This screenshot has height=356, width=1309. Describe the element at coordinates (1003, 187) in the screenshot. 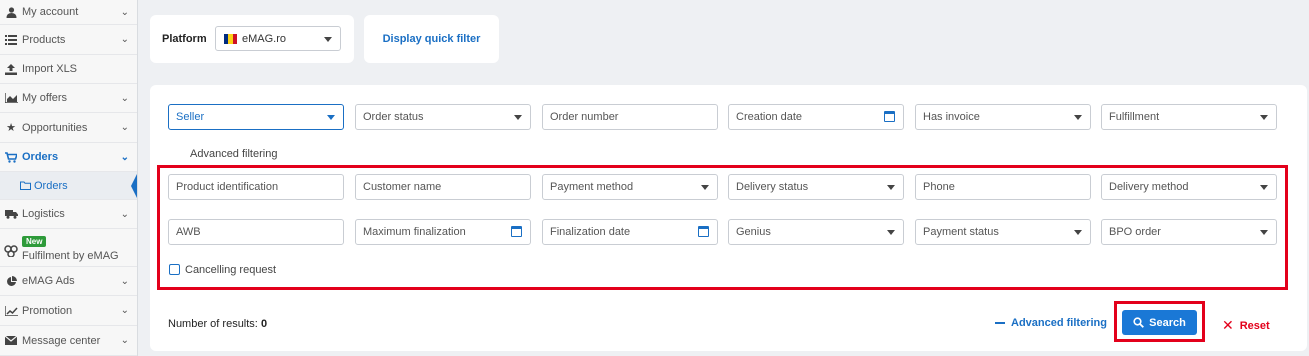

I see `phone-input: Phone` at that location.